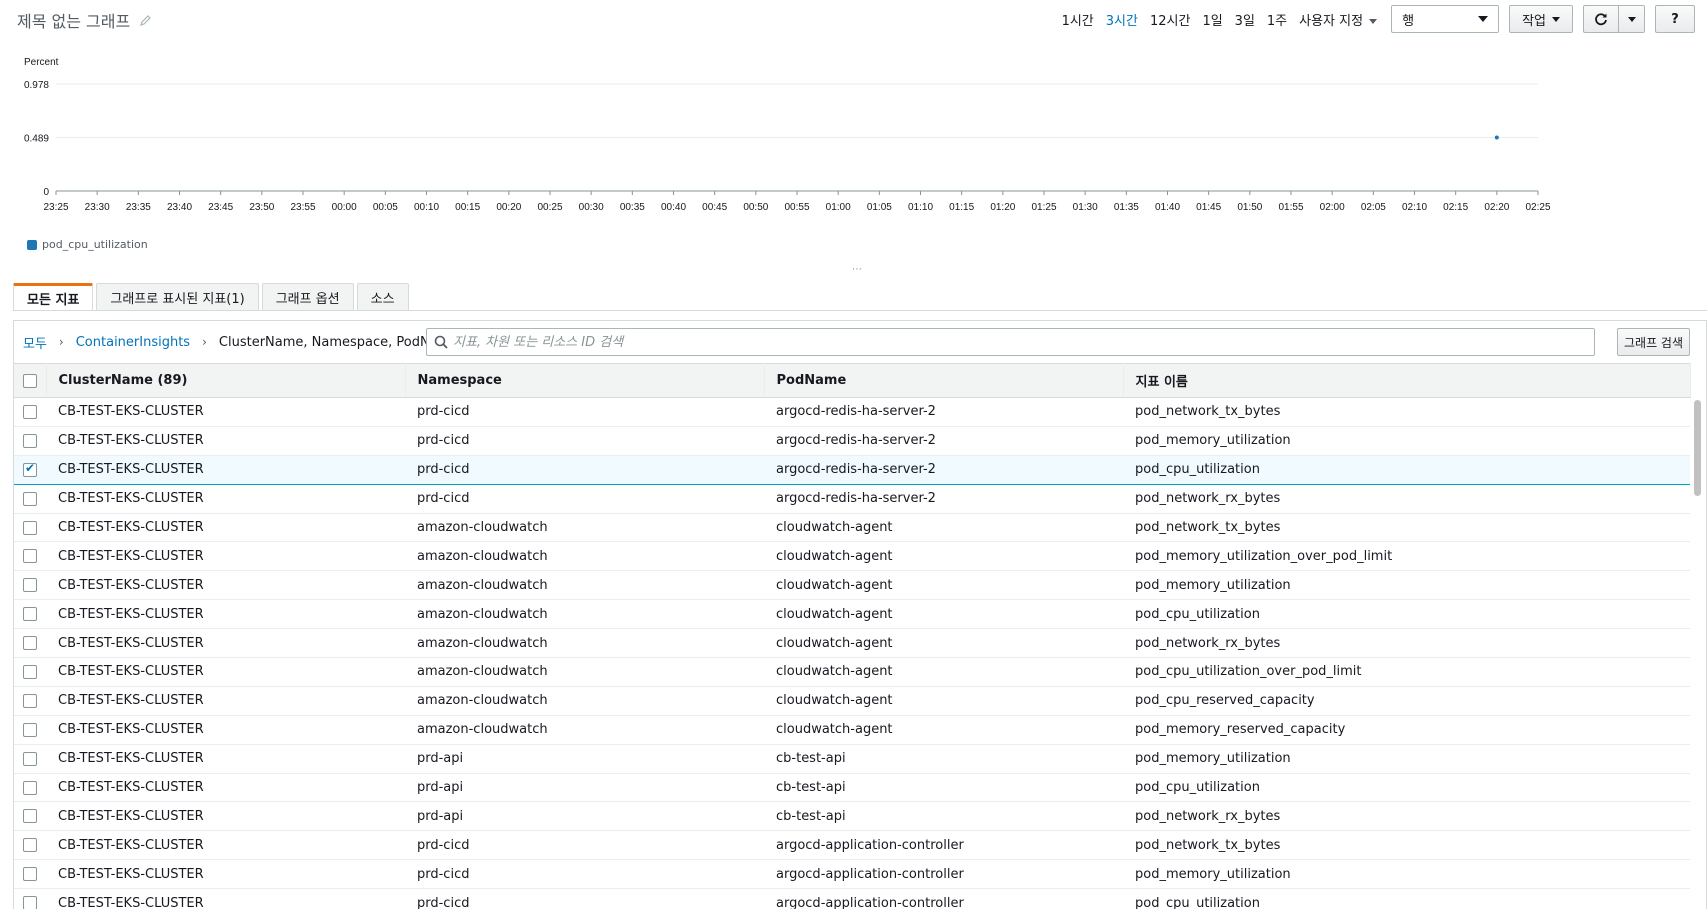  What do you see at coordinates (1208, 845) in the screenshot?
I see `cell-metric-name: pod_network_tx_bytes` at bounding box center [1208, 845].